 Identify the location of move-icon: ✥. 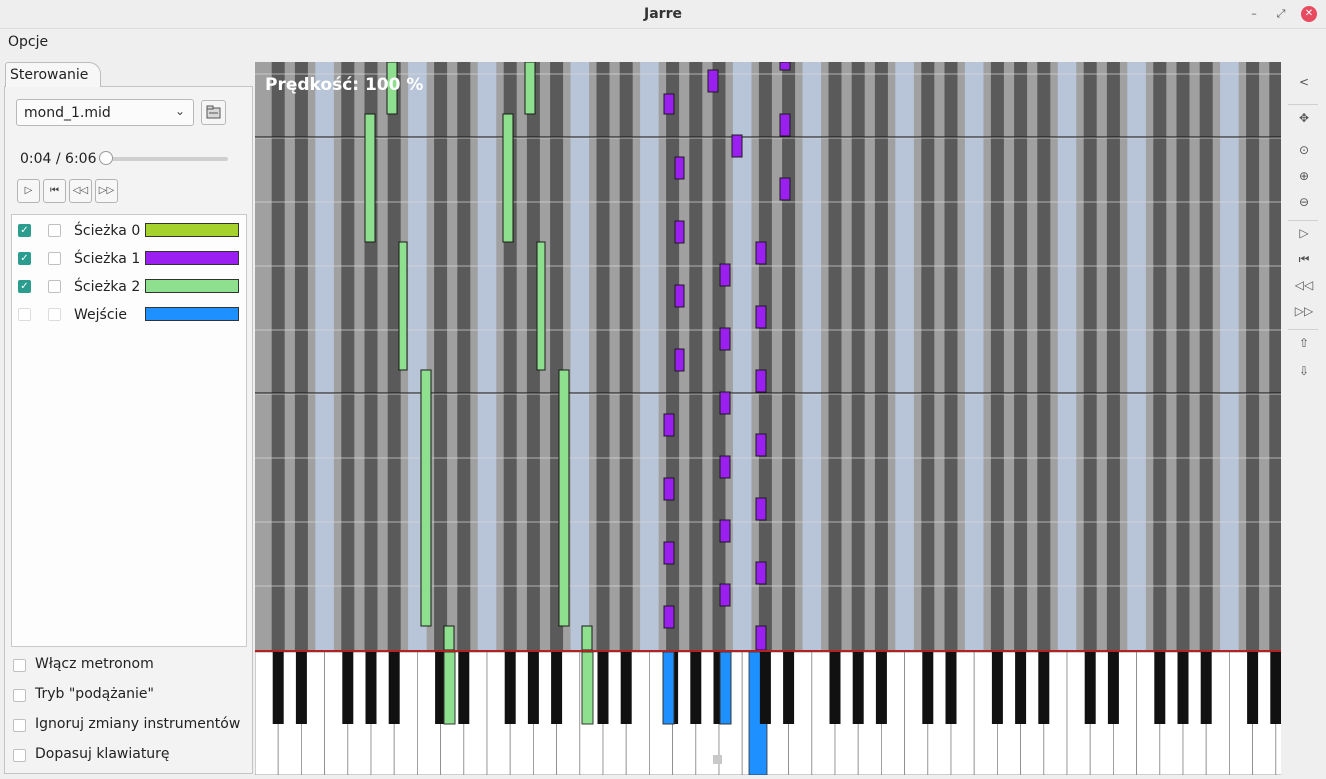
(1304, 118).